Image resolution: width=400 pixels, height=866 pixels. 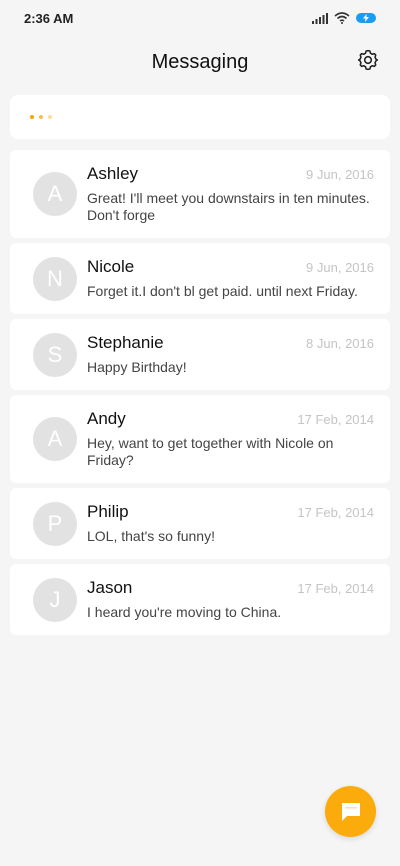 What do you see at coordinates (230, 588) in the screenshot?
I see `conversation-header: Jason 17 Feb, 2014` at bounding box center [230, 588].